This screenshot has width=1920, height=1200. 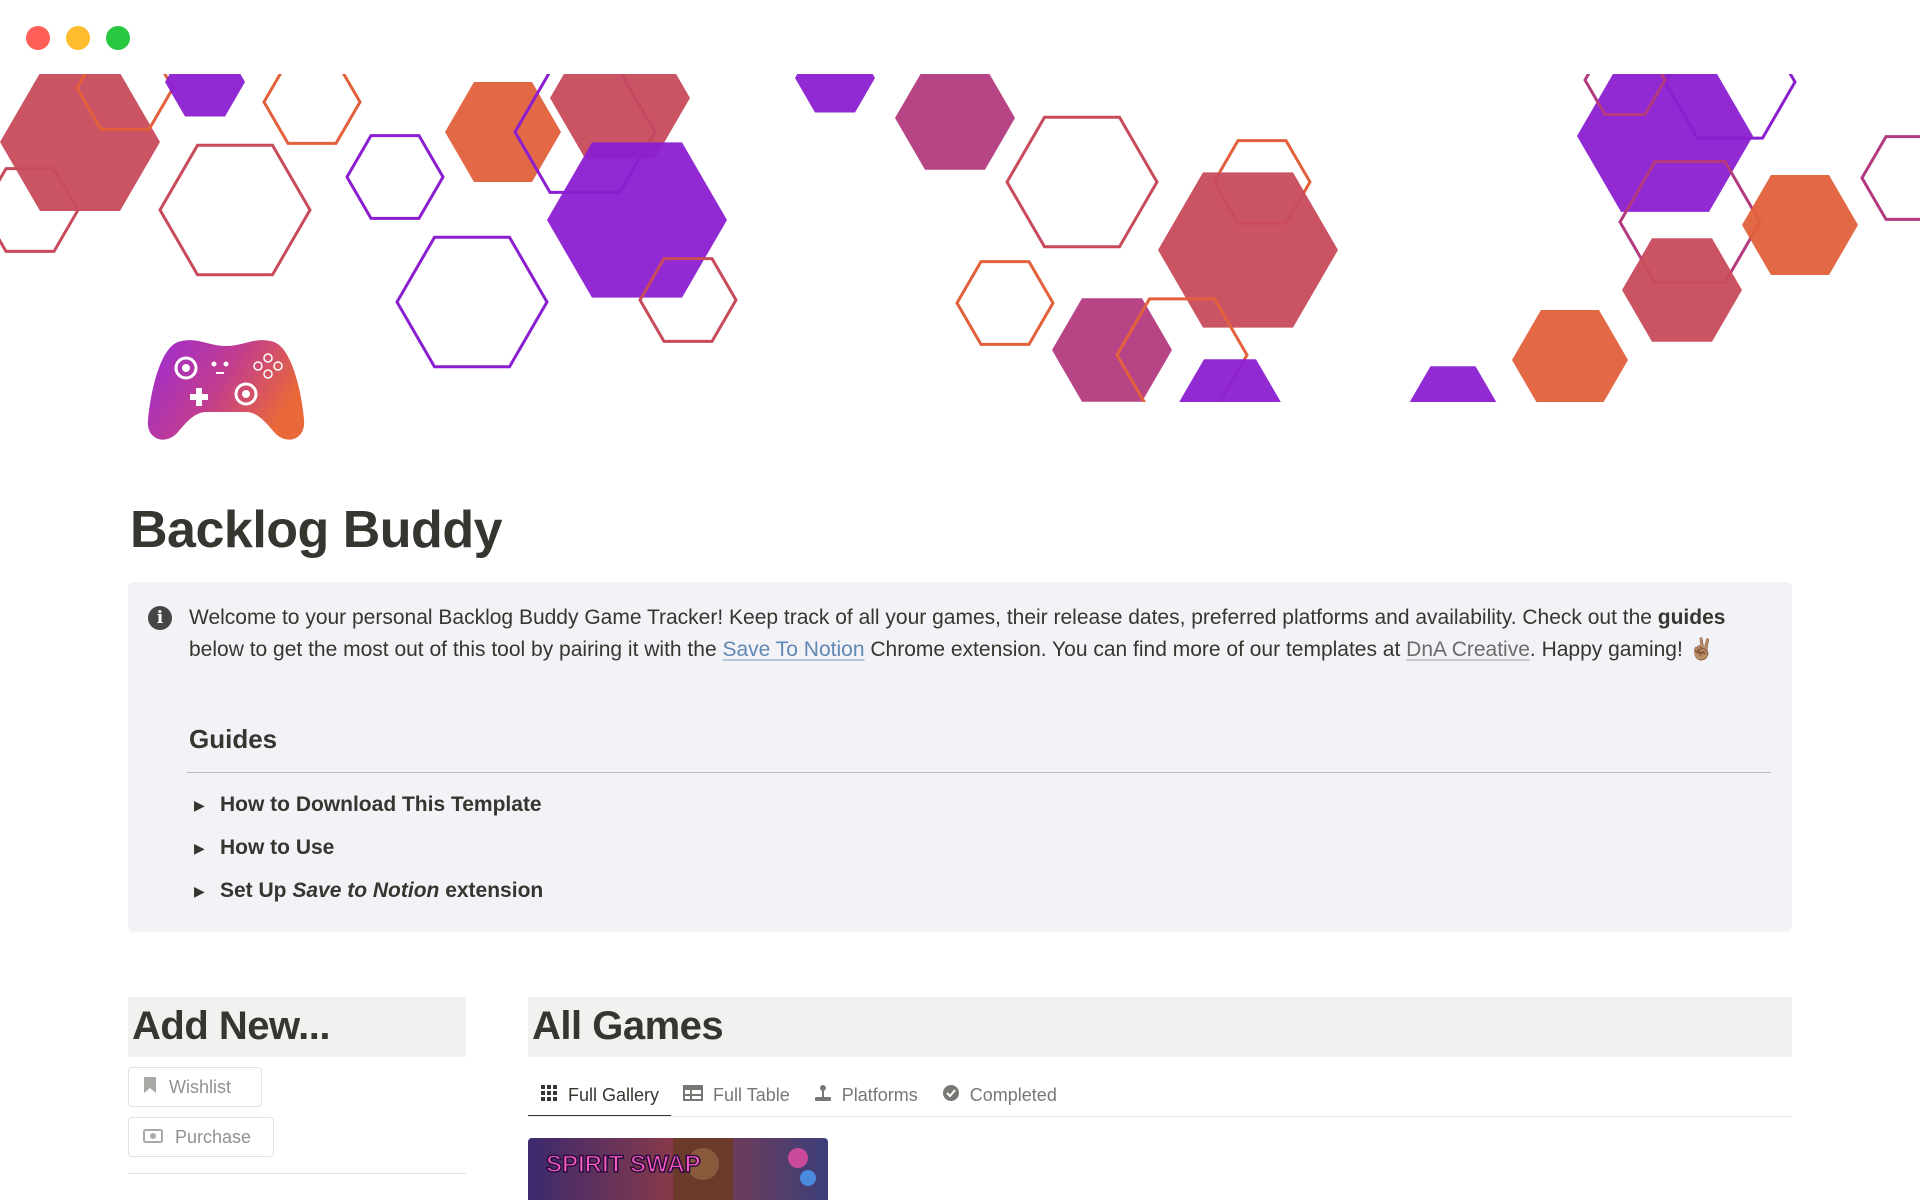 What do you see at coordinates (38, 38) in the screenshot?
I see `close-window-button` at bounding box center [38, 38].